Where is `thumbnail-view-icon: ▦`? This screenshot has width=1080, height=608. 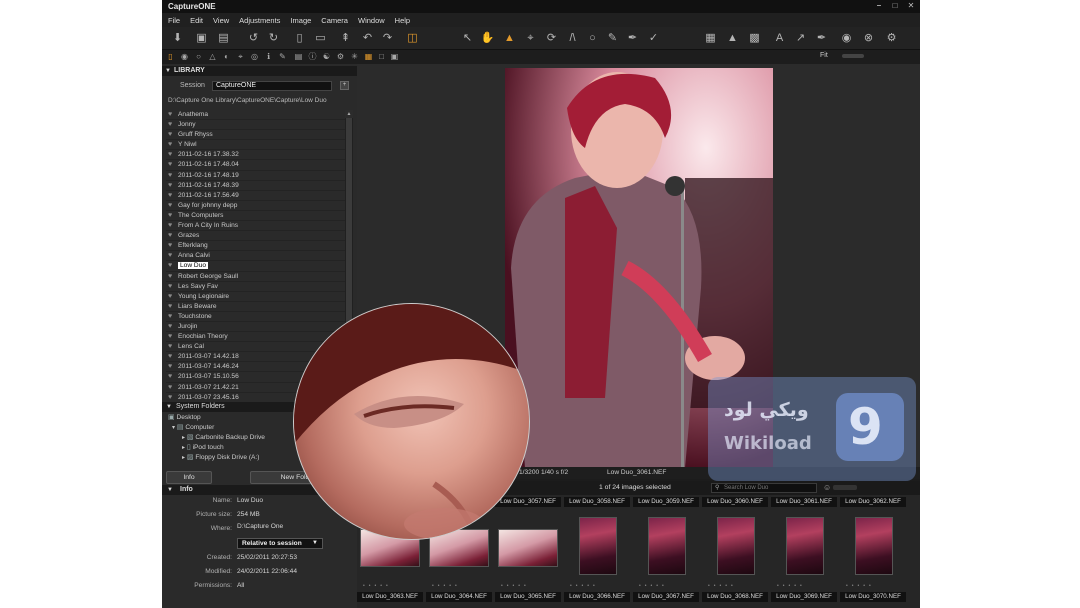
thumbnail-view-icon: ▦ is located at coordinates (368, 57).